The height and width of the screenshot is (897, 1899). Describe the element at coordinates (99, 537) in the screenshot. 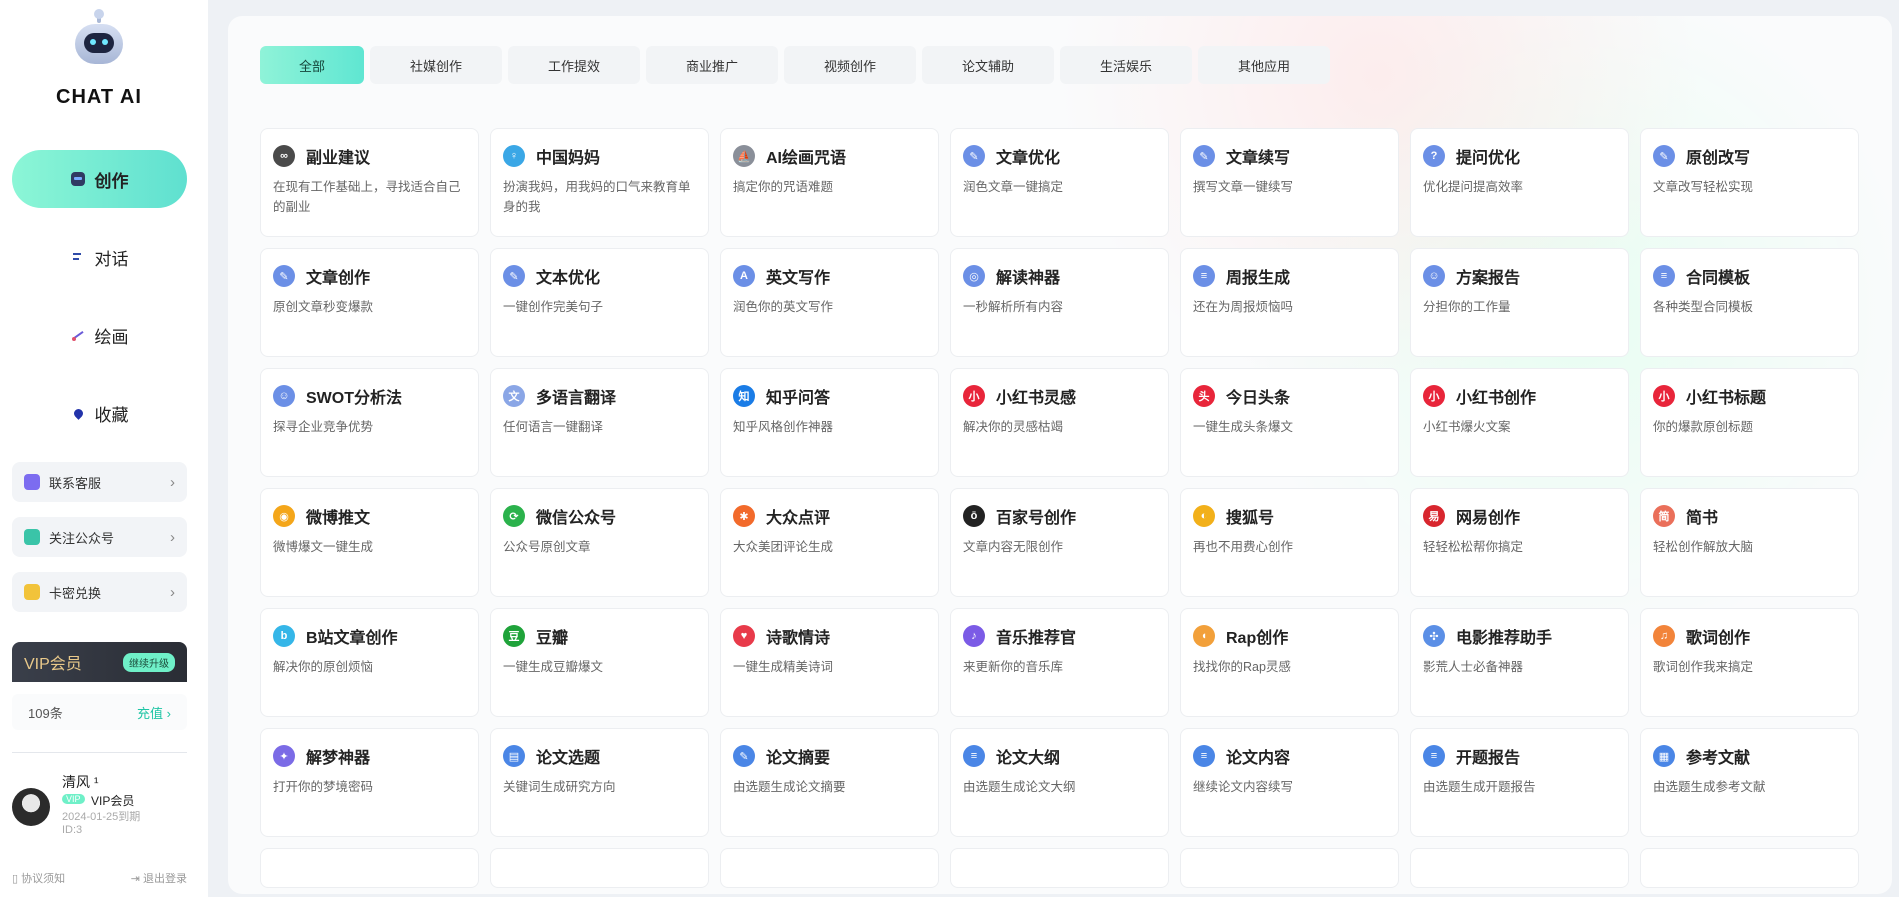

I see `follow-account-button: 关注公众号 ›` at that location.